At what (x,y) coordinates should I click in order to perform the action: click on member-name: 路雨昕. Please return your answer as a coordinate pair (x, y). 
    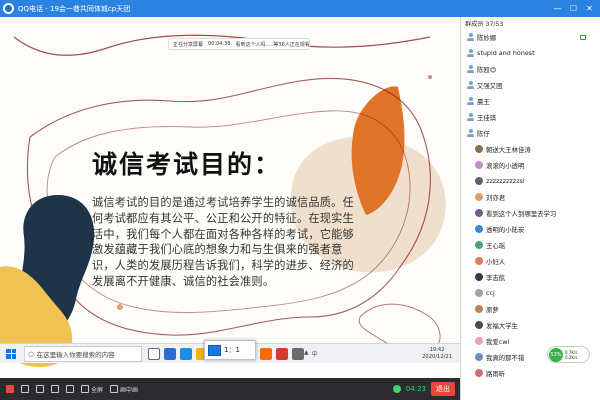
    Looking at the image, I should click on (496, 373).